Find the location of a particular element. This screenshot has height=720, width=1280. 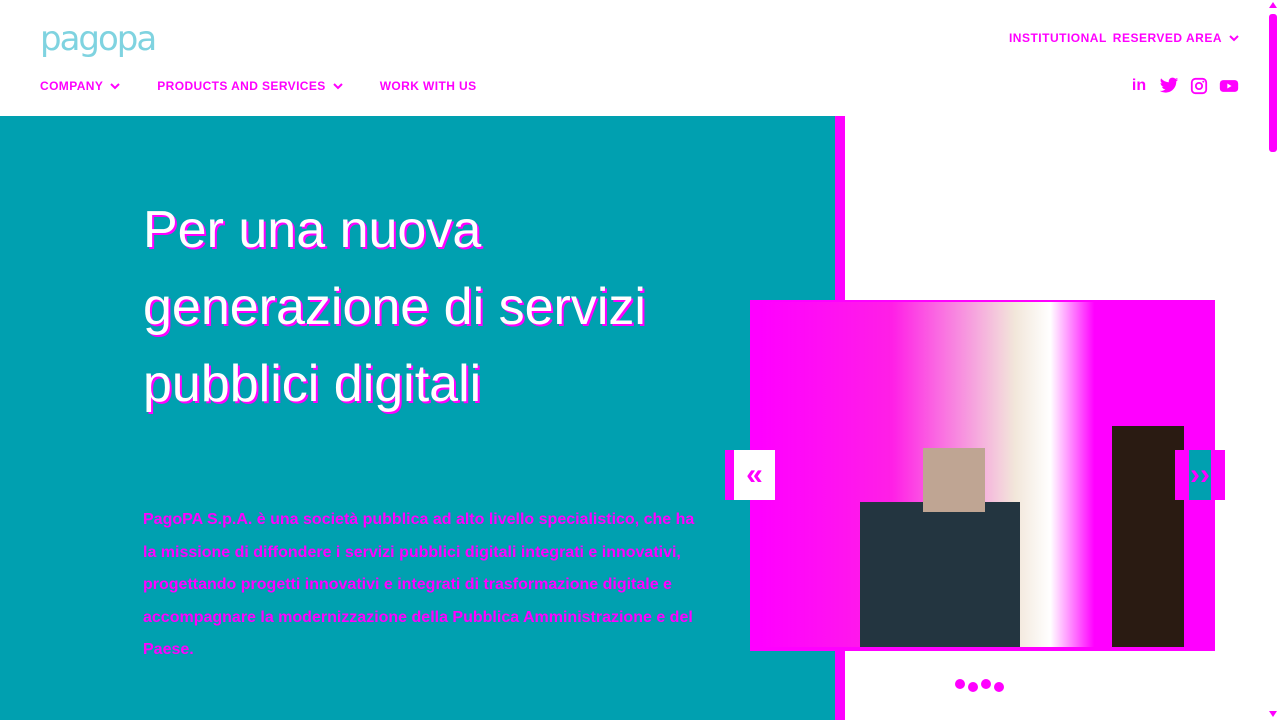

slide-figure-shape is located at coordinates (940, 574).